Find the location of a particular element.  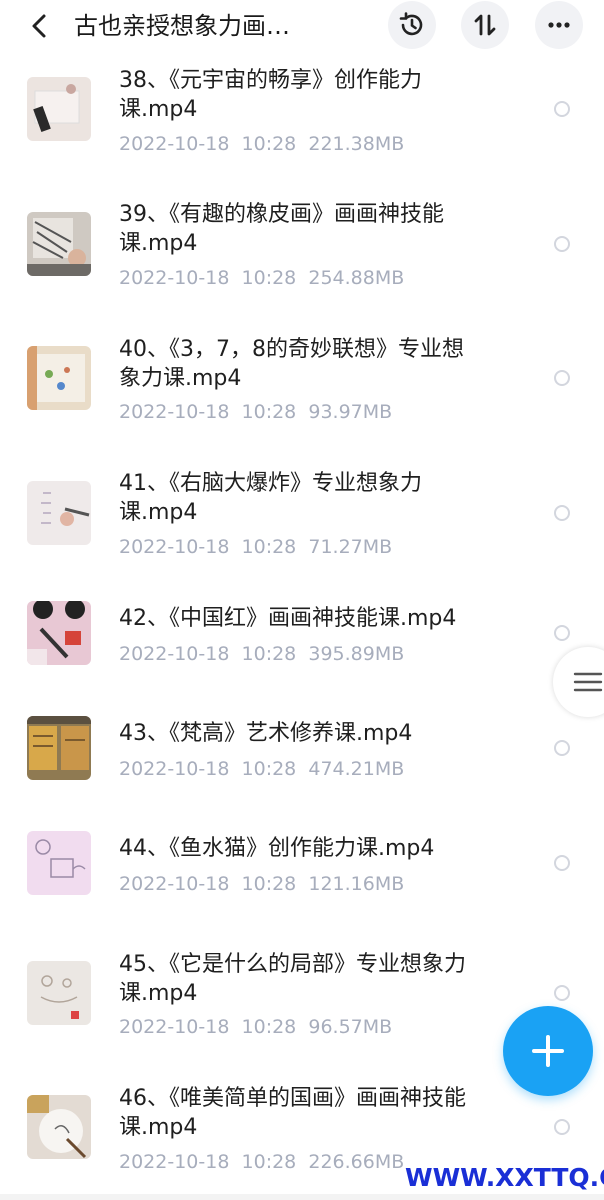

file-size: 254.88MB is located at coordinates (356, 278).